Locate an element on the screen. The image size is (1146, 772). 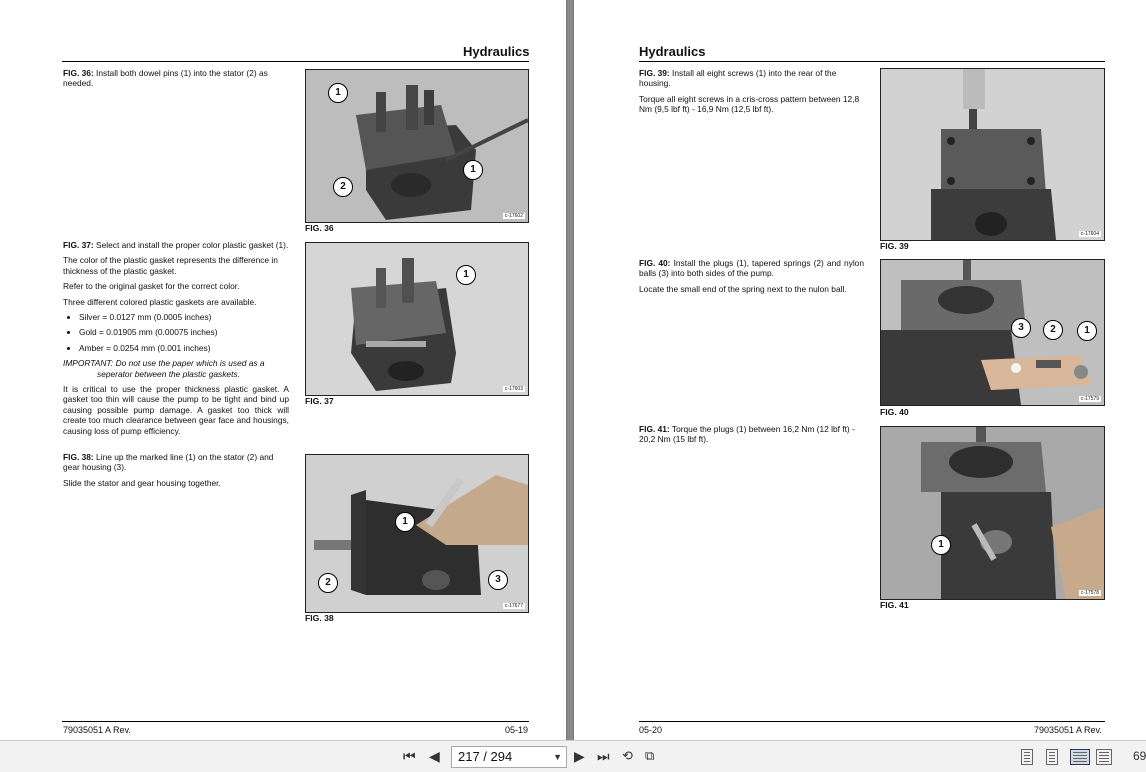
fig39-photo: c-17604 is located at coordinates (992, 154).